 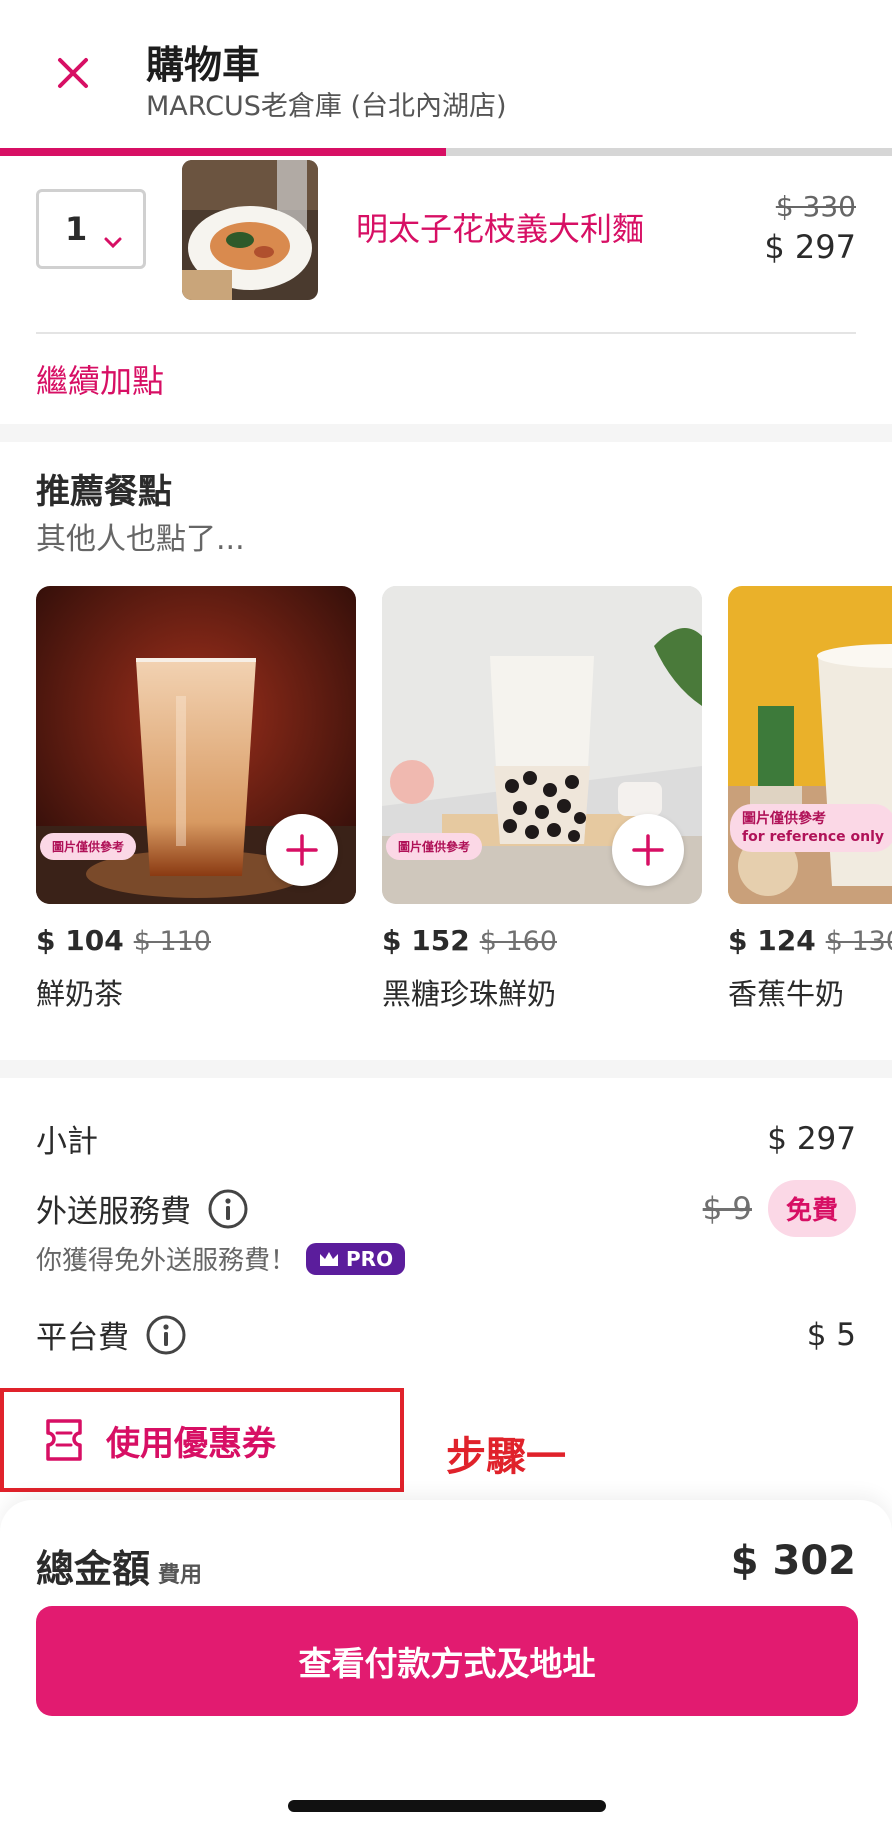 What do you see at coordinates (93, 1569) in the screenshot?
I see `total-label: 總金額` at bounding box center [93, 1569].